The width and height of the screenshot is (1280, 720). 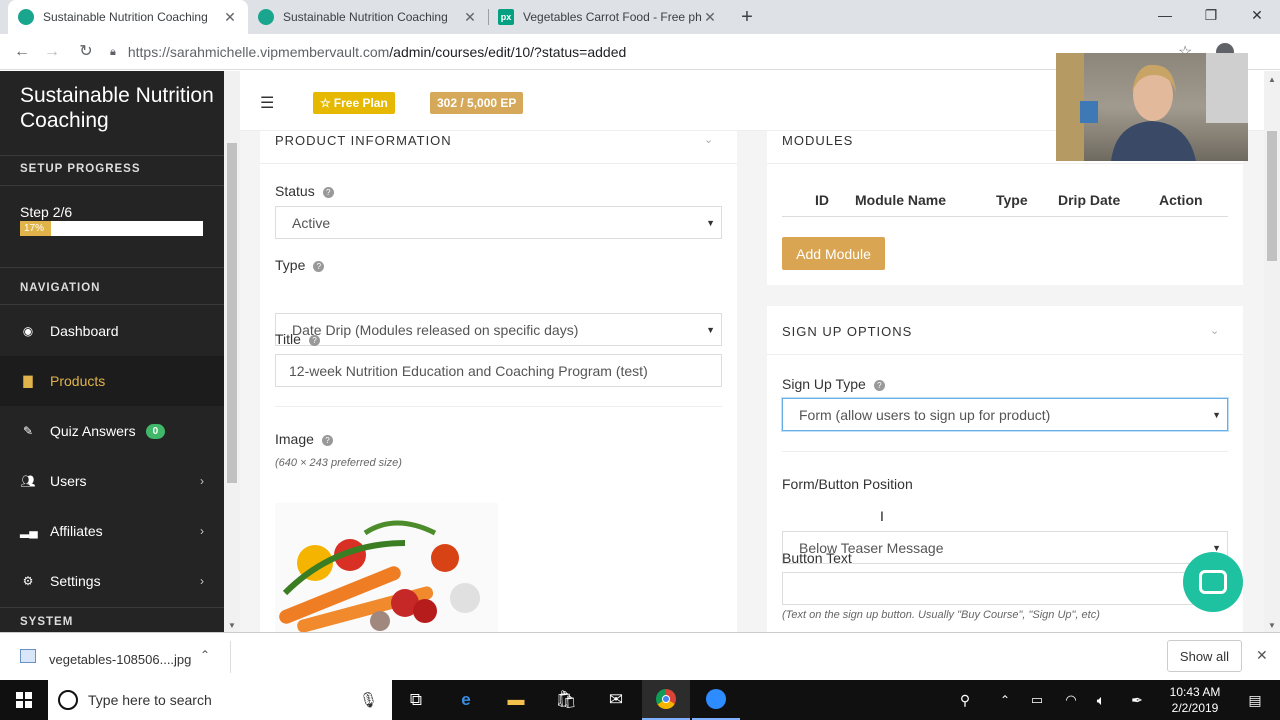 I want to click on url-domain: https://sarahmichelle.vipmembervault.com, so click(x=258, y=52).